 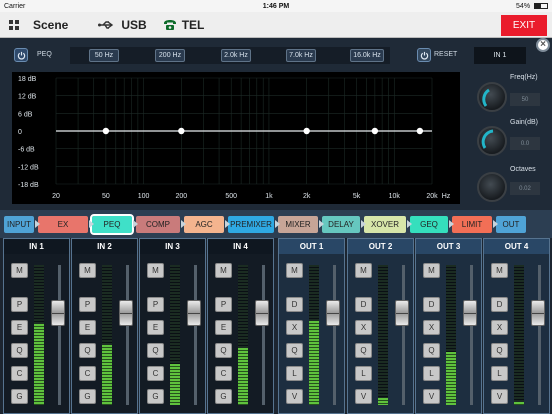 What do you see at coordinates (424, 55) in the screenshot?
I see `reset-icon-button` at bounding box center [424, 55].